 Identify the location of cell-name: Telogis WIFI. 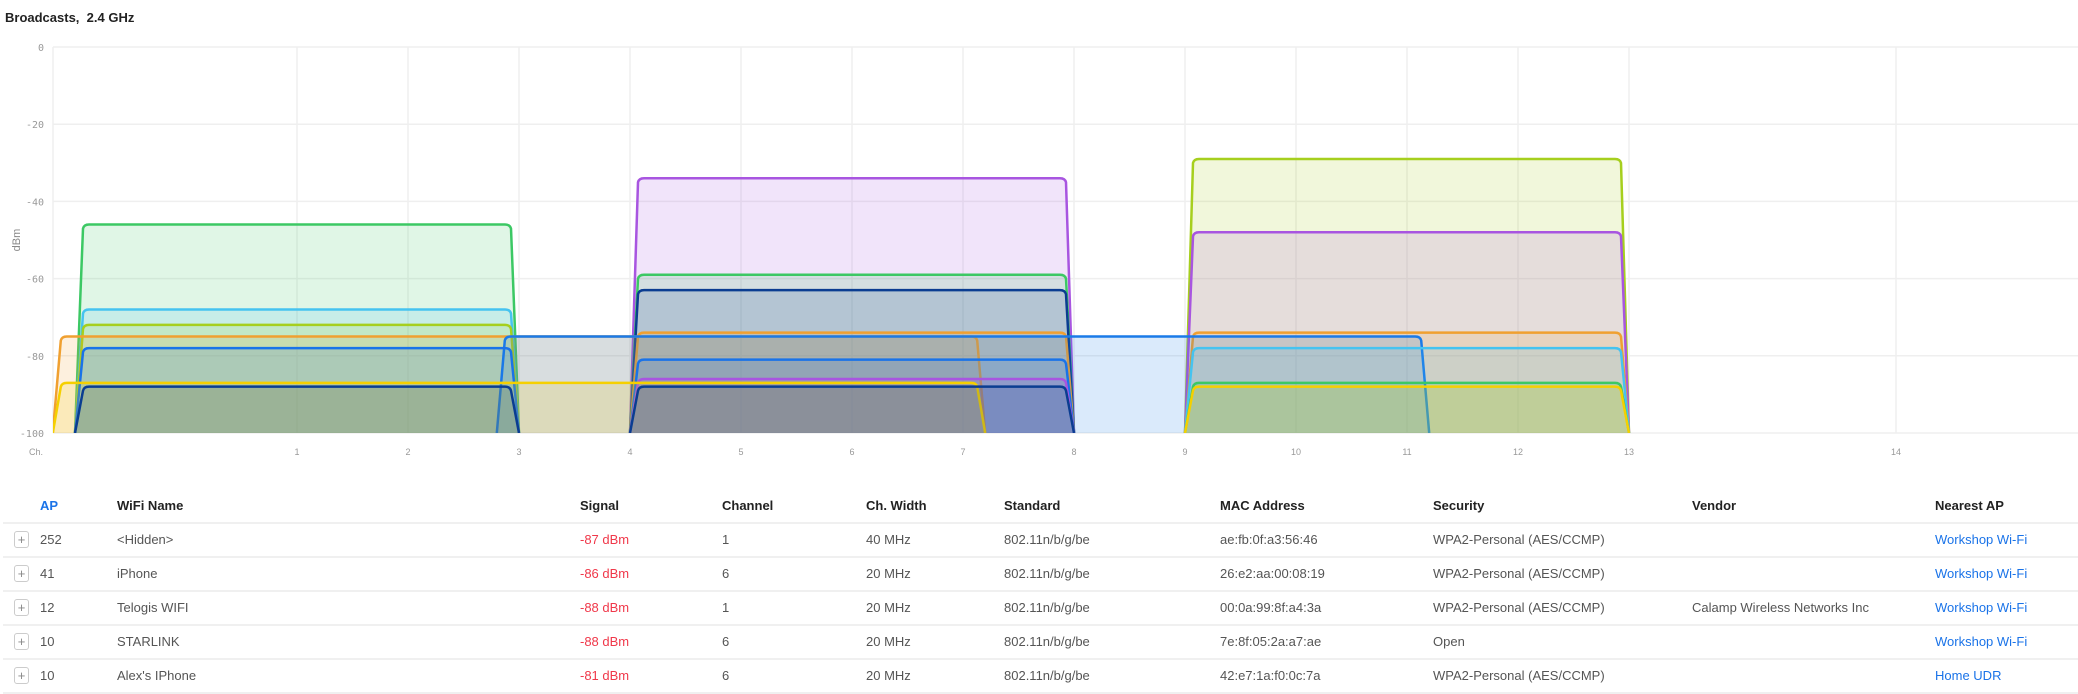
(153, 607).